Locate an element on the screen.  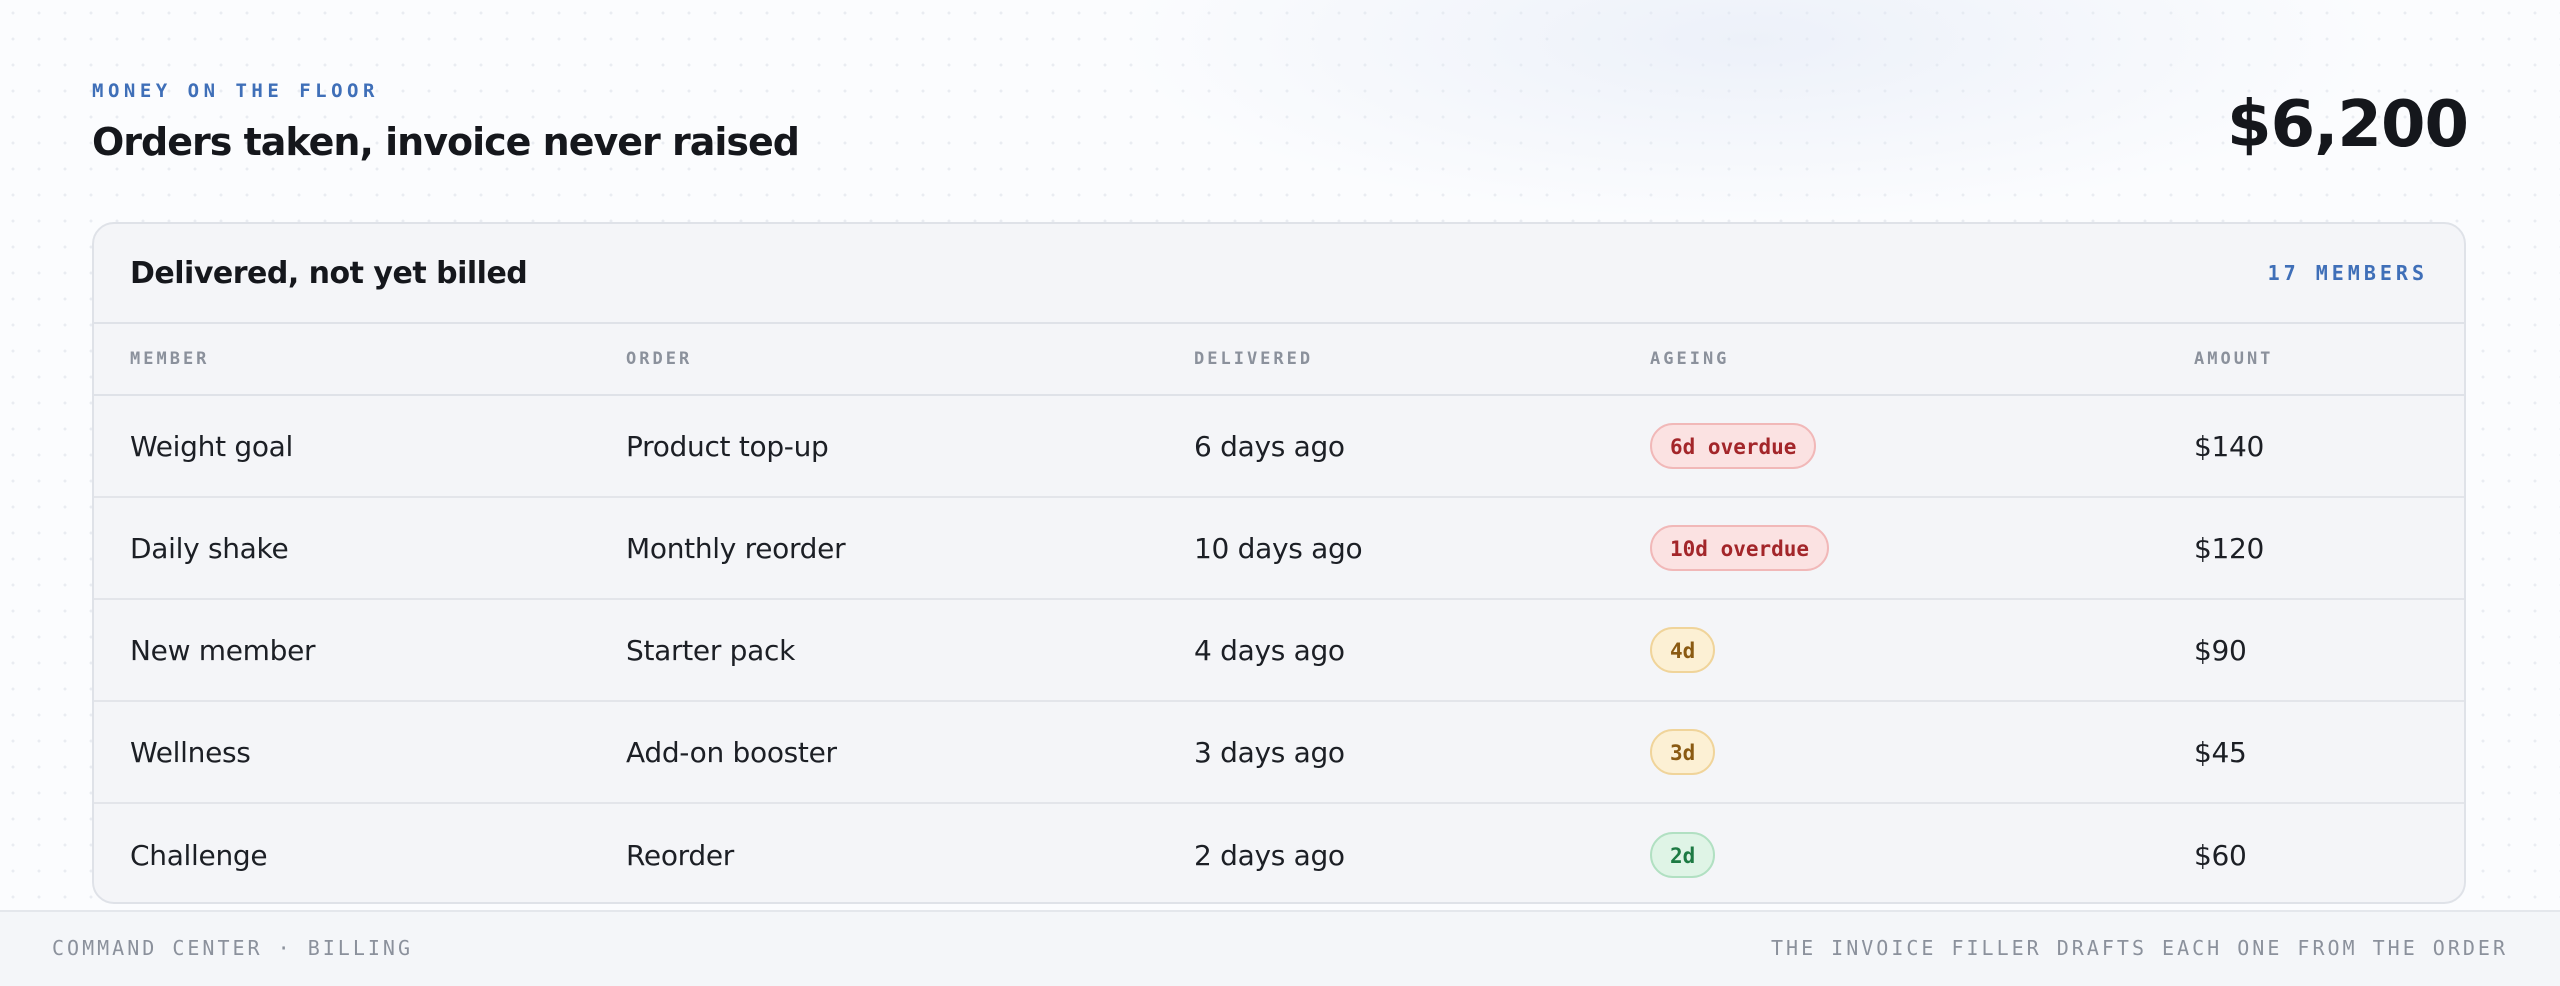
card-header: Delivered, not yet billed 17 MEMBERS is located at coordinates (1279, 274).